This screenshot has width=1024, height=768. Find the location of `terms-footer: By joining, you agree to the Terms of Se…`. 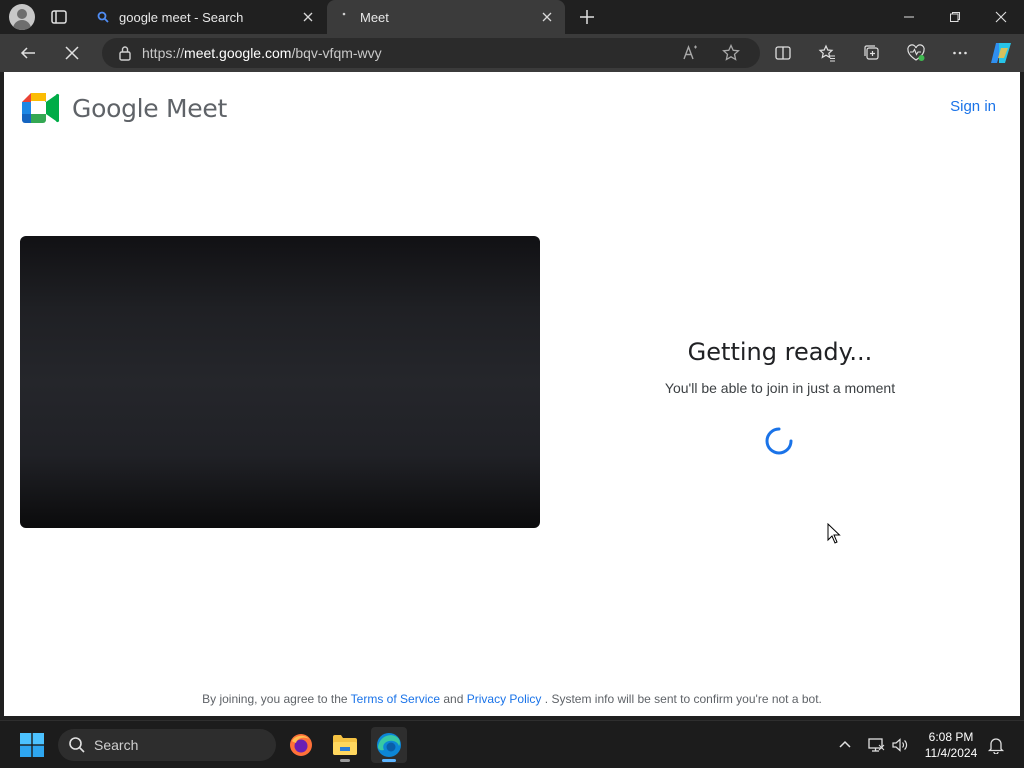

terms-footer: By joining, you agree to the Terms of Se… is located at coordinates (512, 699).